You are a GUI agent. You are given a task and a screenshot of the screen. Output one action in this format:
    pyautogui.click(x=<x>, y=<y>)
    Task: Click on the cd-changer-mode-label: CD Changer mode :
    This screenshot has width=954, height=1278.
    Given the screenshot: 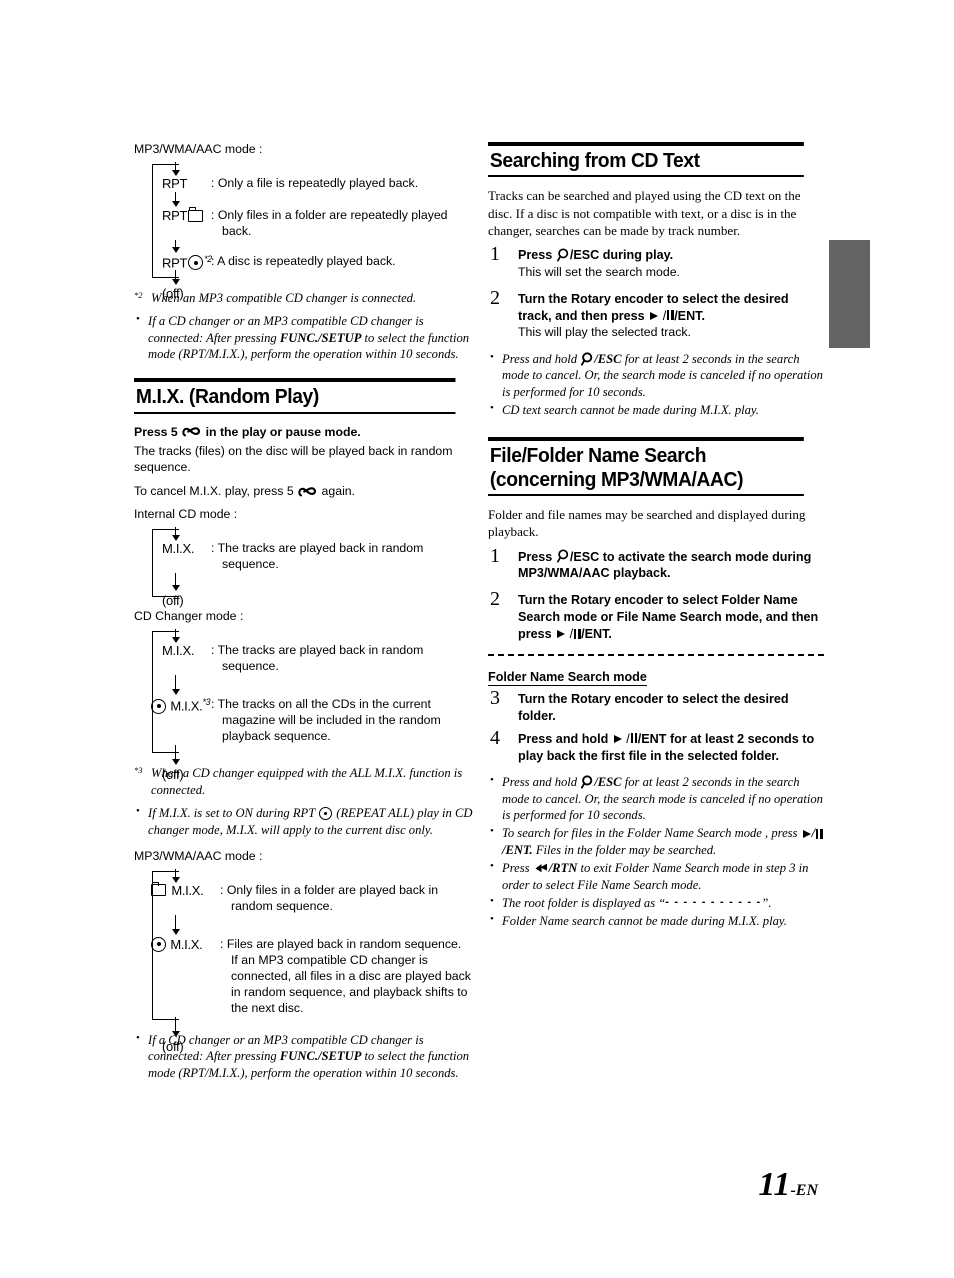 What is the action you would take?
    pyautogui.click(x=189, y=616)
    